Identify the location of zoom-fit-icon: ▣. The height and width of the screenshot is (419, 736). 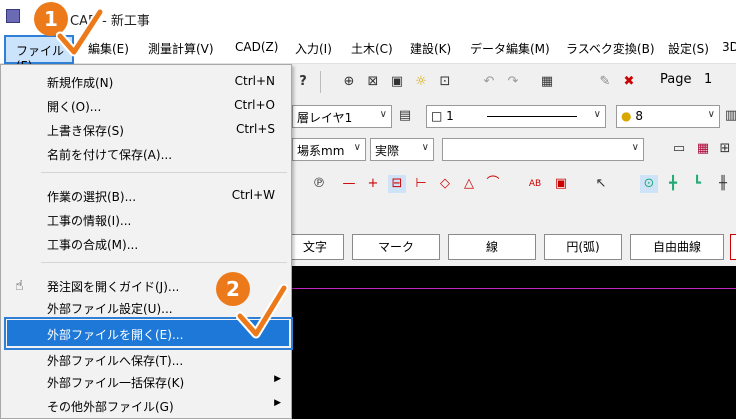
(397, 82).